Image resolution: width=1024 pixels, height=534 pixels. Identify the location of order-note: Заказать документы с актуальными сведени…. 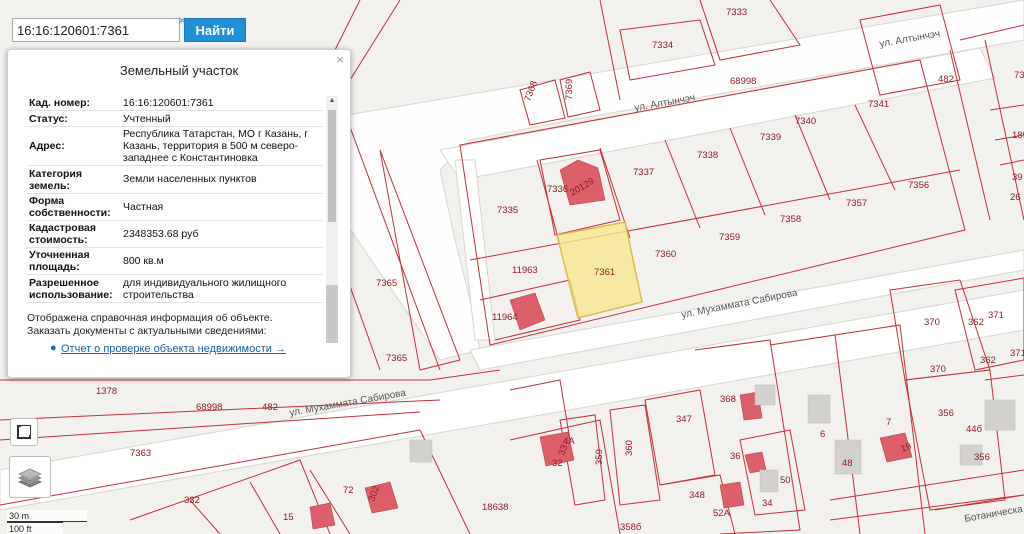
(147, 331).